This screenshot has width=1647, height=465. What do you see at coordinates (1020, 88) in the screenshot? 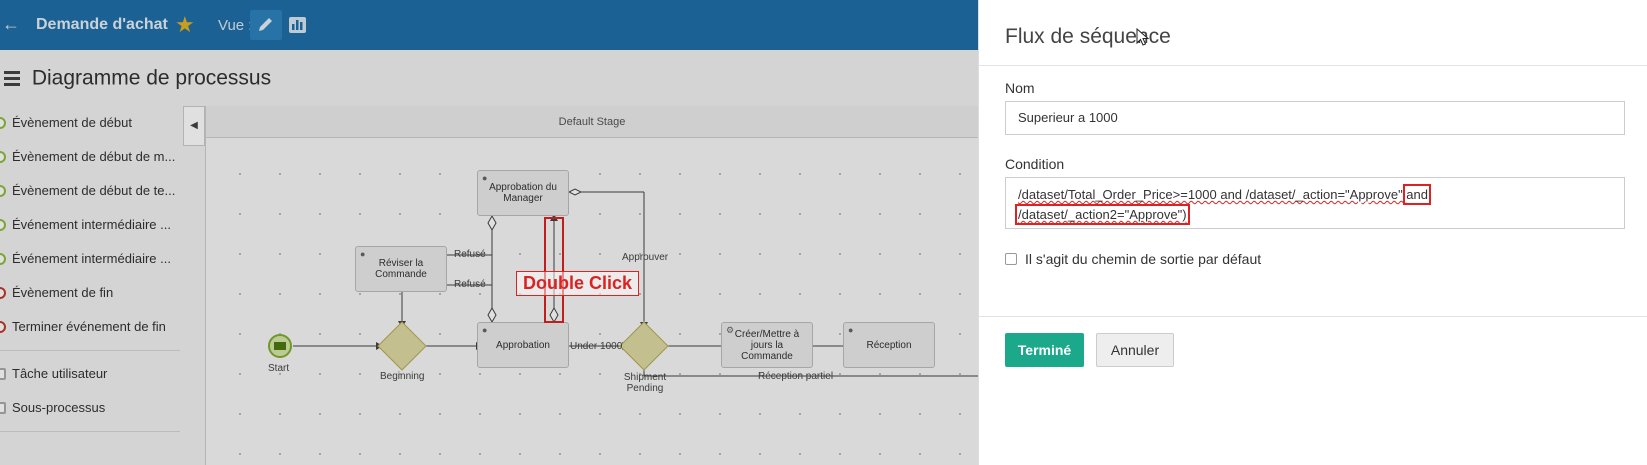
I see `name-label: Nom` at bounding box center [1020, 88].